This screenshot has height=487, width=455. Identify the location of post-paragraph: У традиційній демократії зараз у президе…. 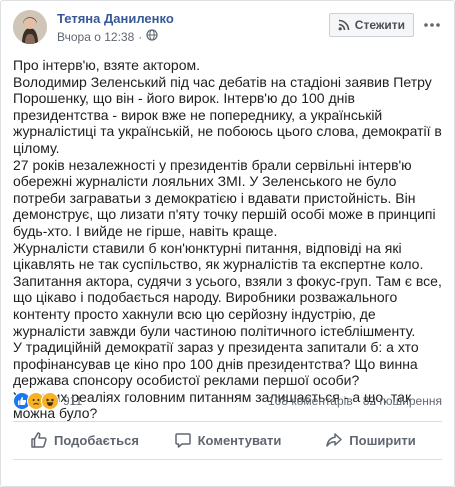
(216, 364).